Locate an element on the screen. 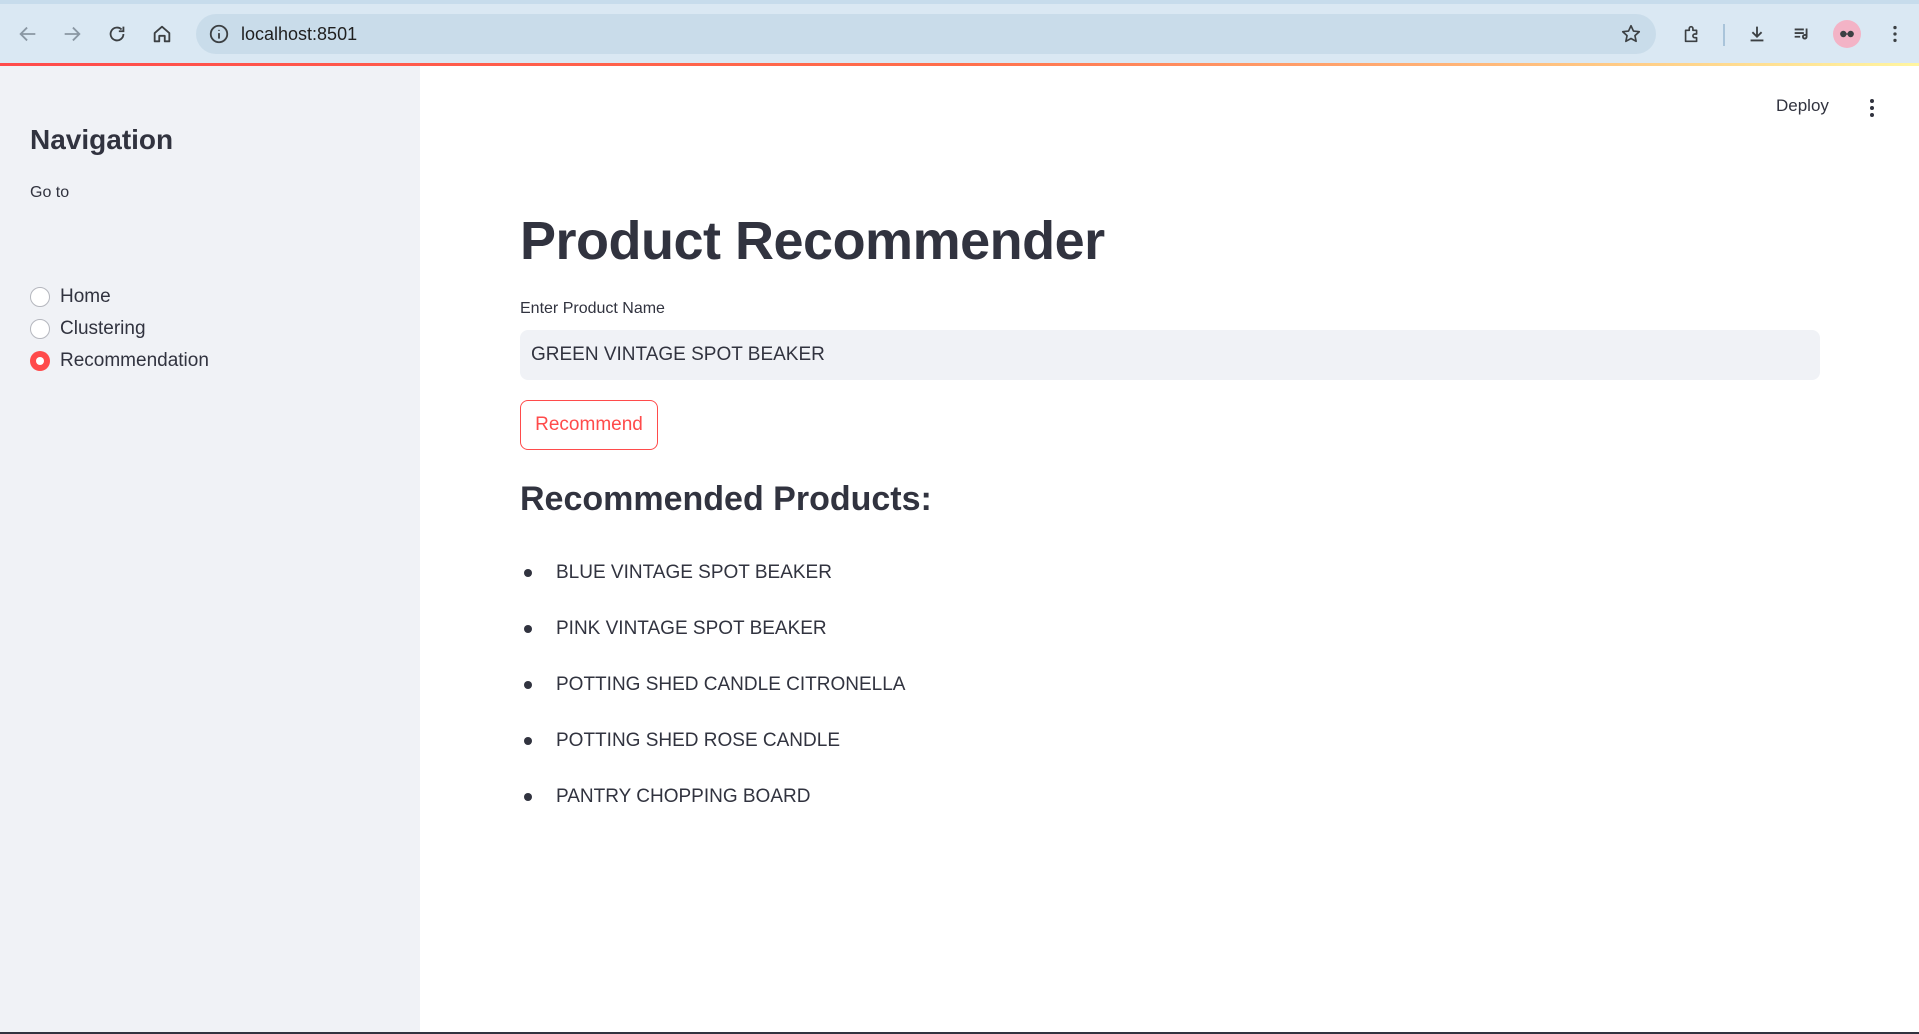 This screenshot has height=1034, width=1919. list-item: BLUE VINTAGE SPOT BEAKER is located at coordinates (712, 573).